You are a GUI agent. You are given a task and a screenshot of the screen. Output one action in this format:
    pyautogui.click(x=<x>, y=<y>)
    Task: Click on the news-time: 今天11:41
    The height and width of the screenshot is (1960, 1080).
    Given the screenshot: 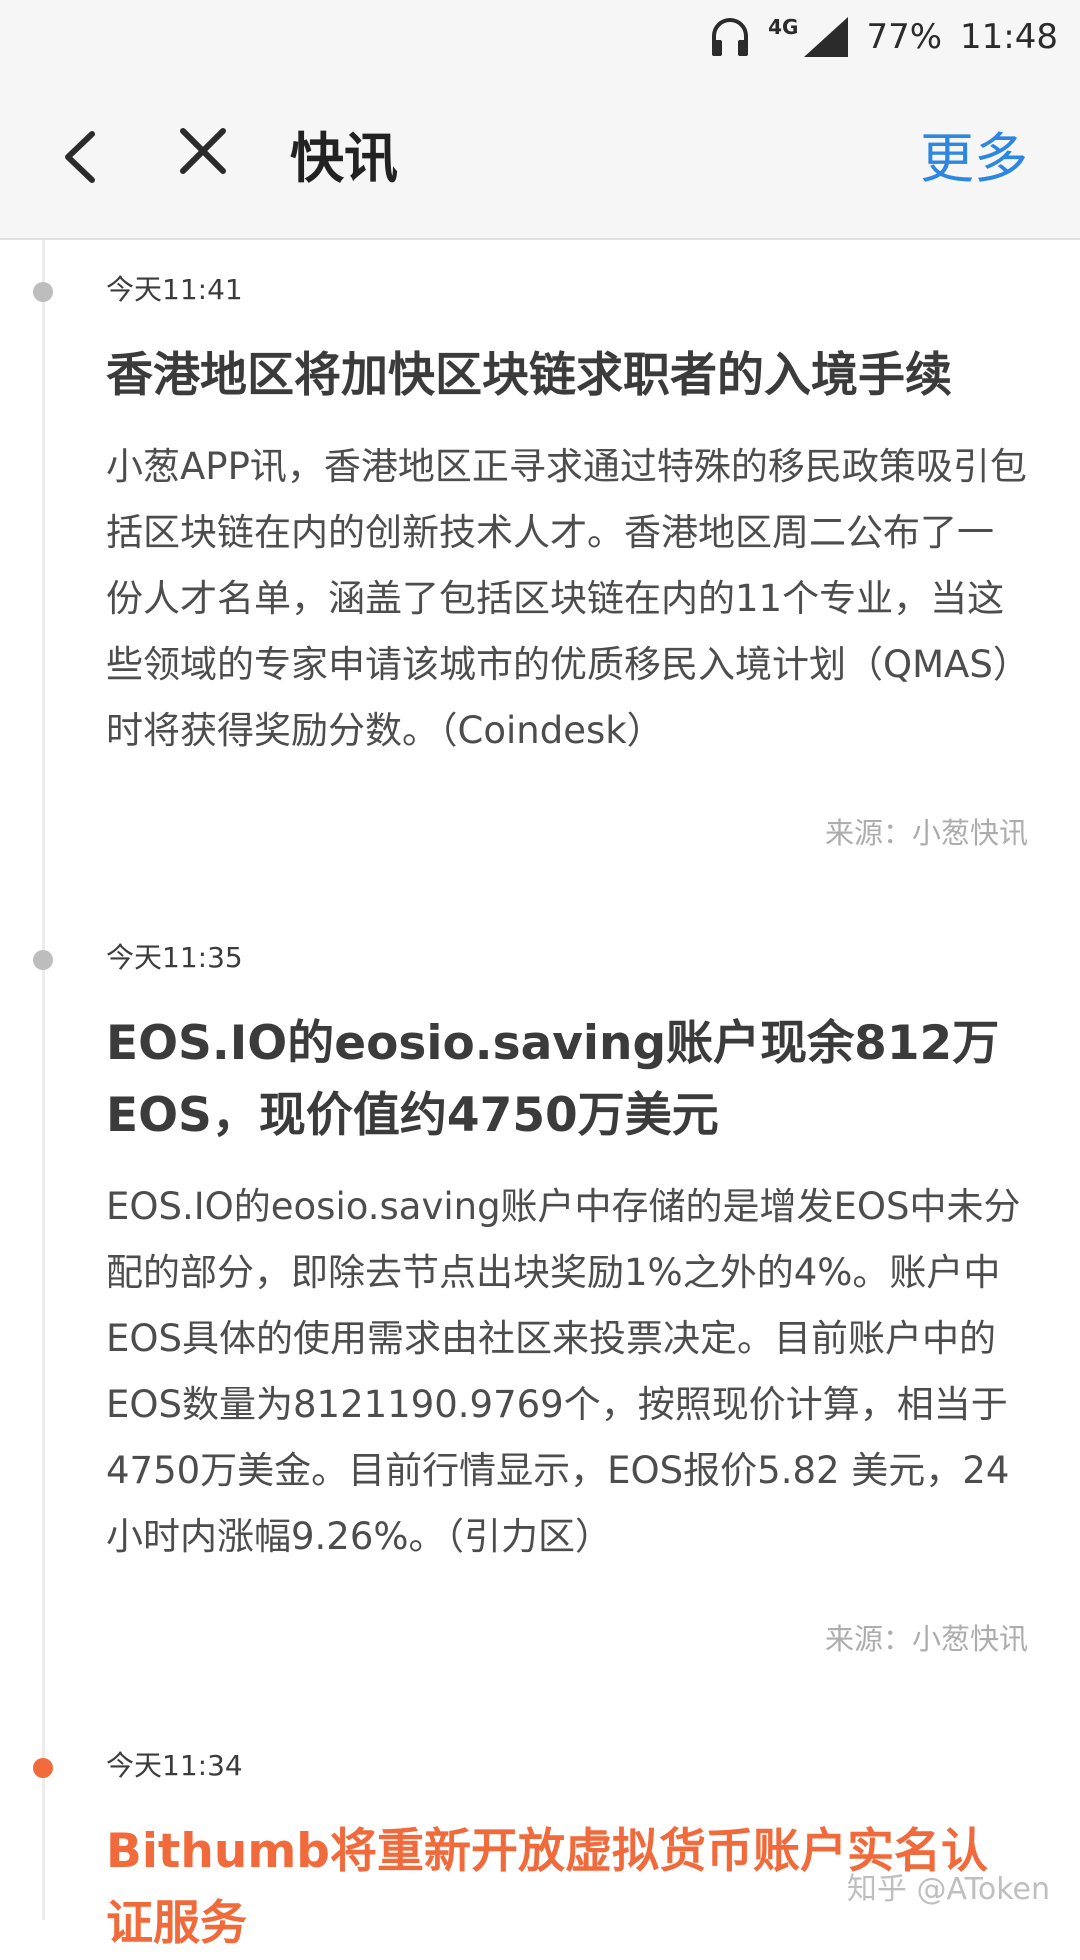 What is the action you would take?
    pyautogui.click(x=174, y=289)
    